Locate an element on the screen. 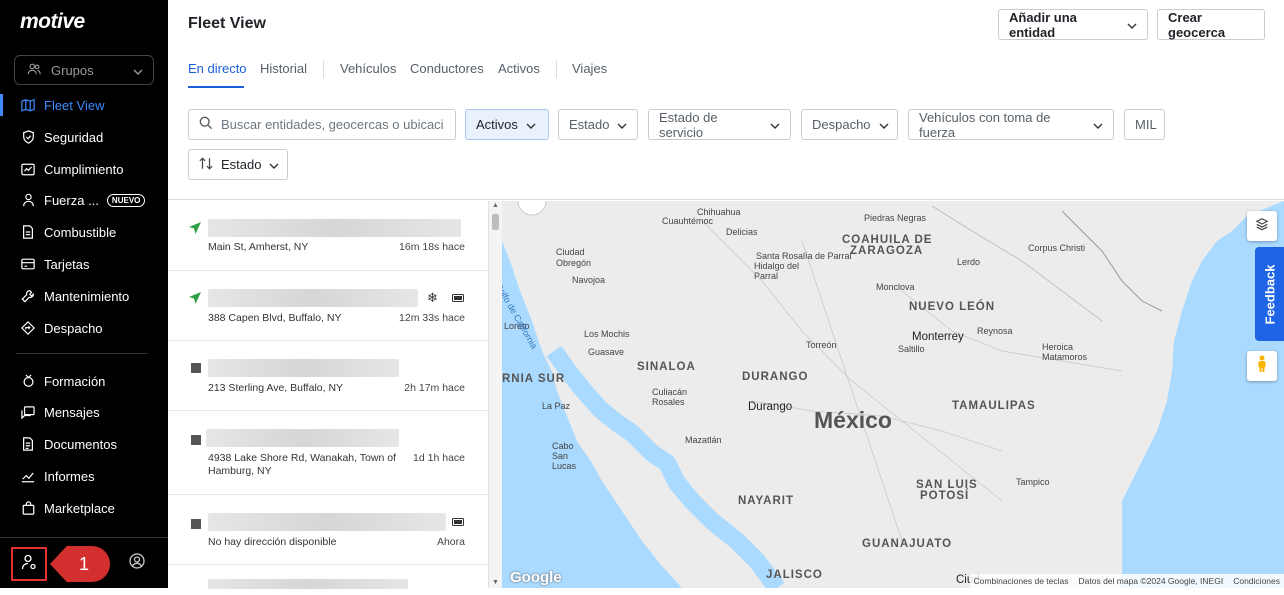  card-icon is located at coordinates (28, 264).